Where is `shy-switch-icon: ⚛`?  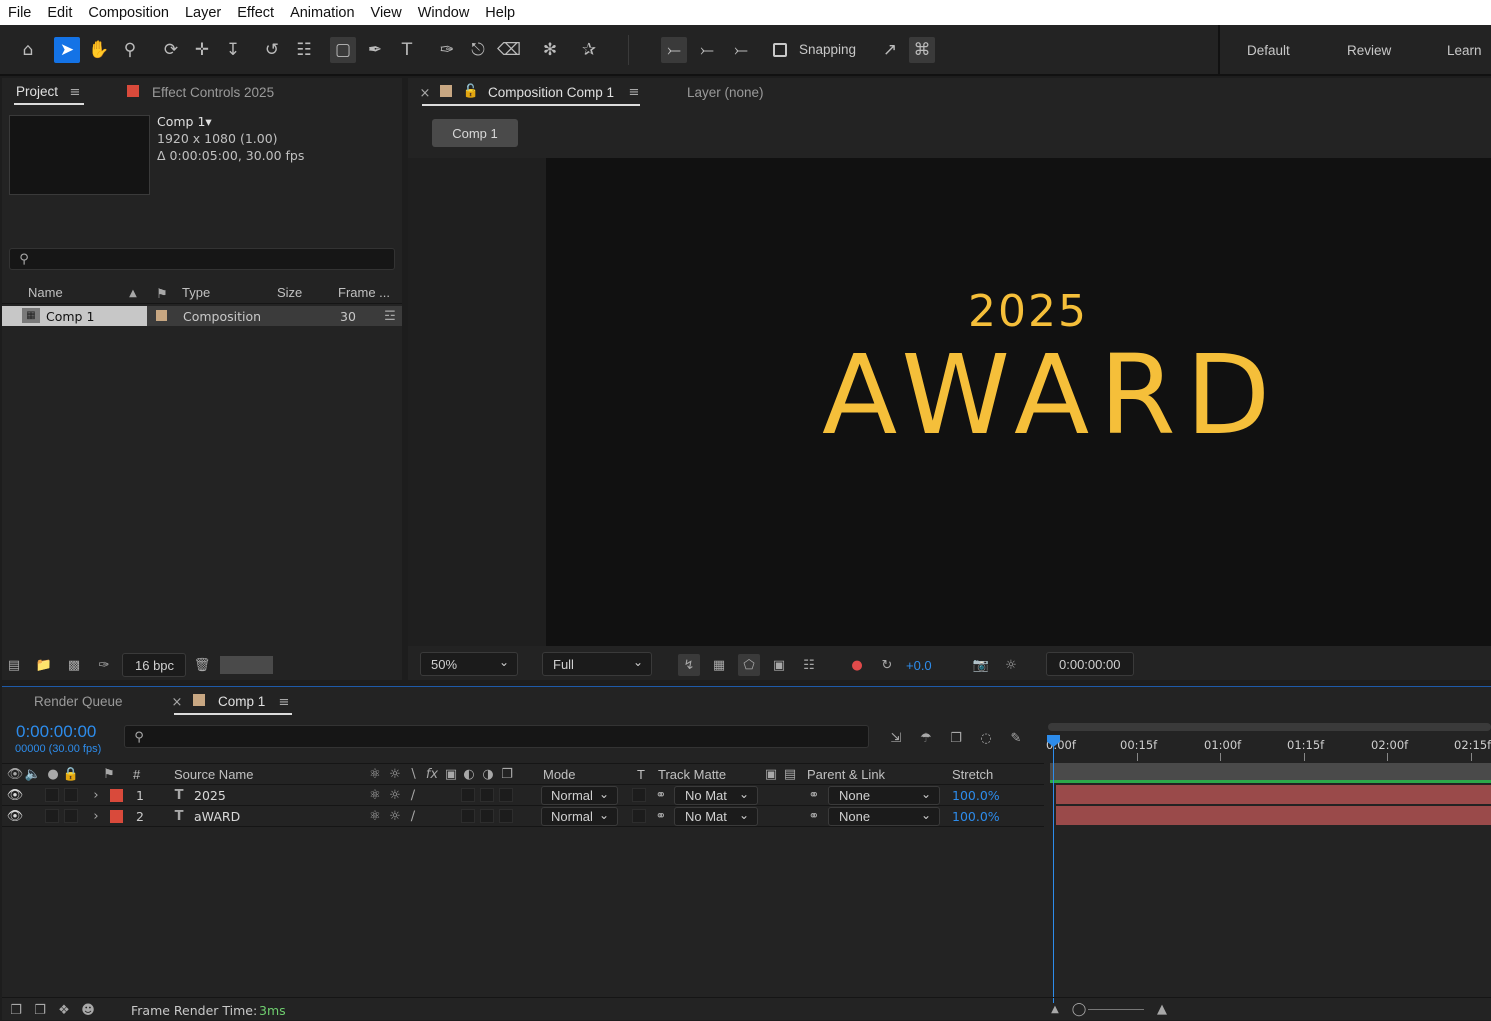 shy-switch-icon: ⚛ is located at coordinates (375, 774).